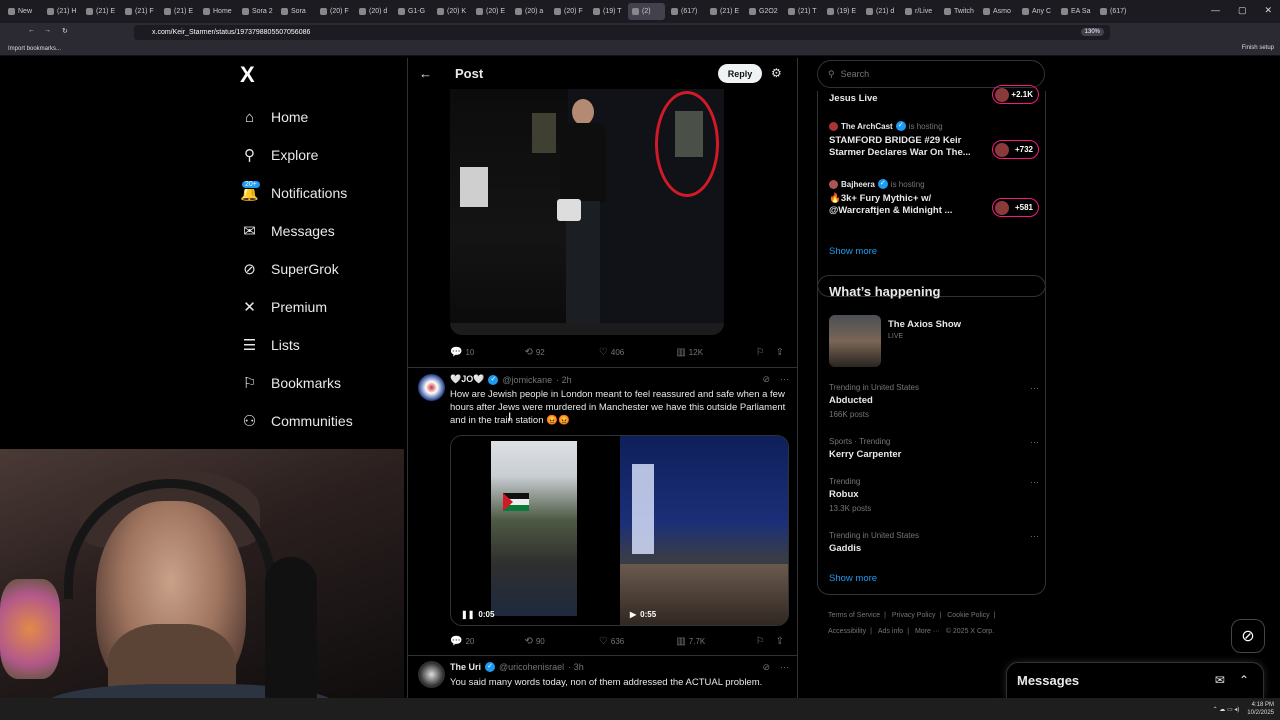 The width and height of the screenshot is (1280, 720). What do you see at coordinates (1215, 10) in the screenshot?
I see `minimize-icon: —` at bounding box center [1215, 10].